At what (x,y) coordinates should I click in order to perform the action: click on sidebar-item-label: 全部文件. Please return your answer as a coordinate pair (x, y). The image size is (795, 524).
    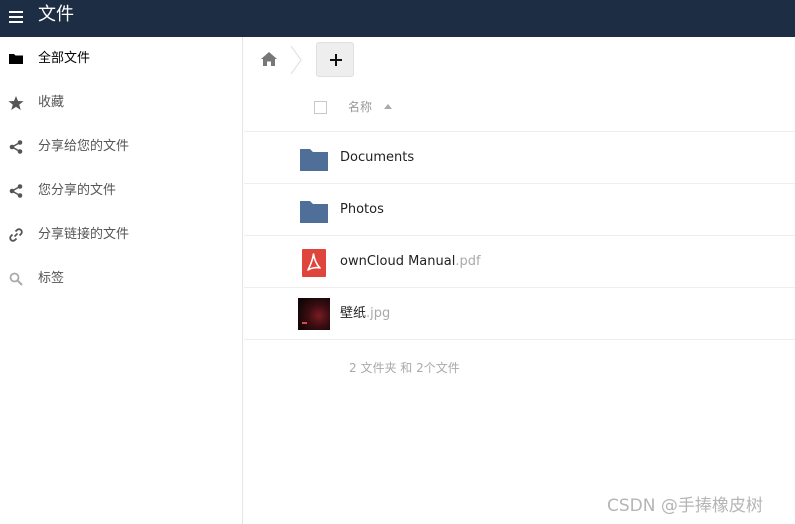
    Looking at the image, I should click on (64, 58).